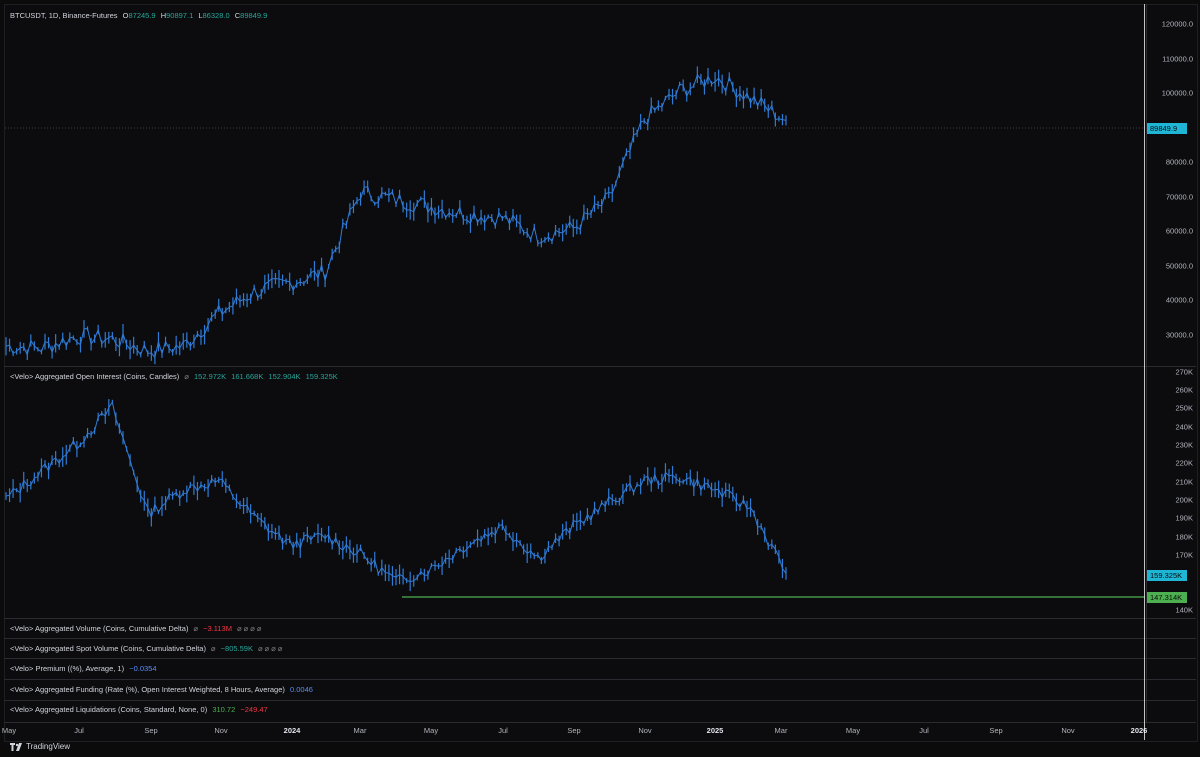 This screenshot has width=1200, height=757. I want to click on price-tick: 100000.0, so click(1177, 93).